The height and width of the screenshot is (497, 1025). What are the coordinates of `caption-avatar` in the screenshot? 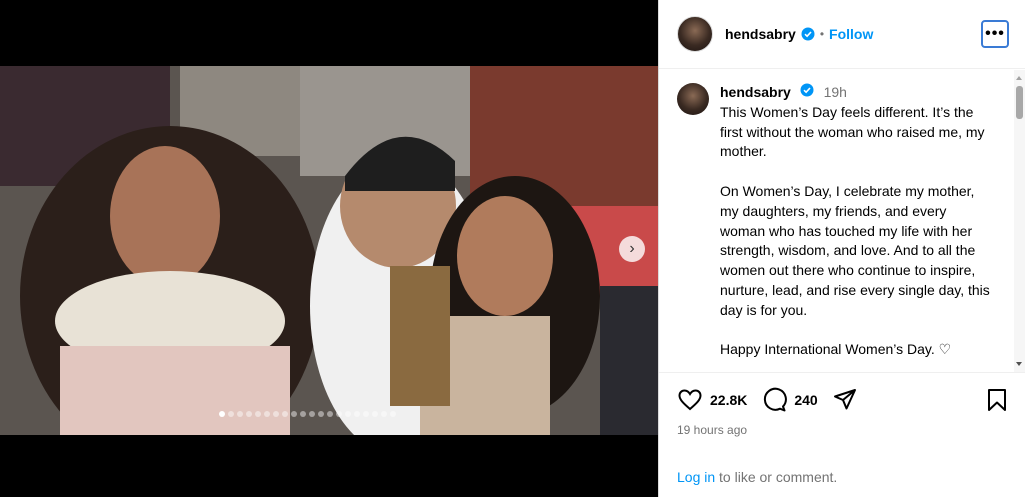 It's located at (693, 99).